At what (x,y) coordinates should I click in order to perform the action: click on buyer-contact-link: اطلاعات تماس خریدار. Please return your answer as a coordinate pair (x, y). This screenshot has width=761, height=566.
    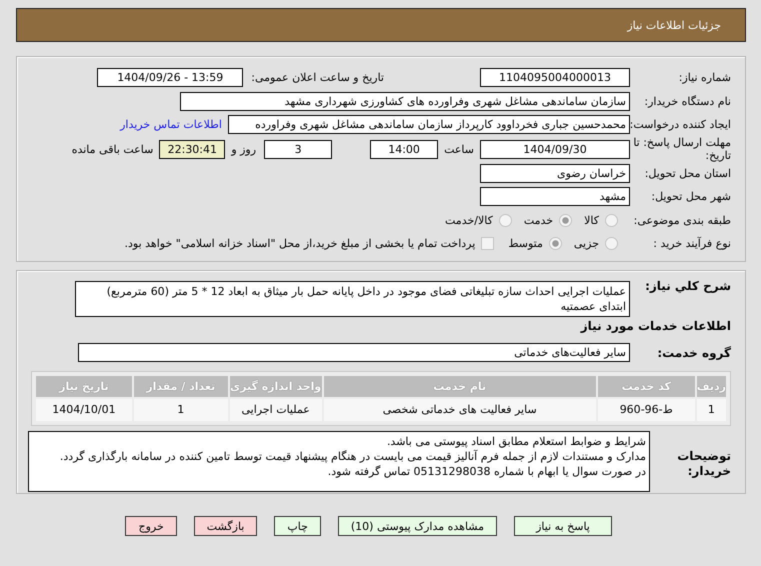
    Looking at the image, I should click on (171, 125).